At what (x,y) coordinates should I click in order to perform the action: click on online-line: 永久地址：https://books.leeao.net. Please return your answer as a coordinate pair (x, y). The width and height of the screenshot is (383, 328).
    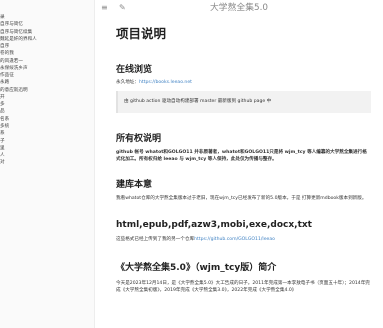
    Looking at the image, I should click on (243, 82).